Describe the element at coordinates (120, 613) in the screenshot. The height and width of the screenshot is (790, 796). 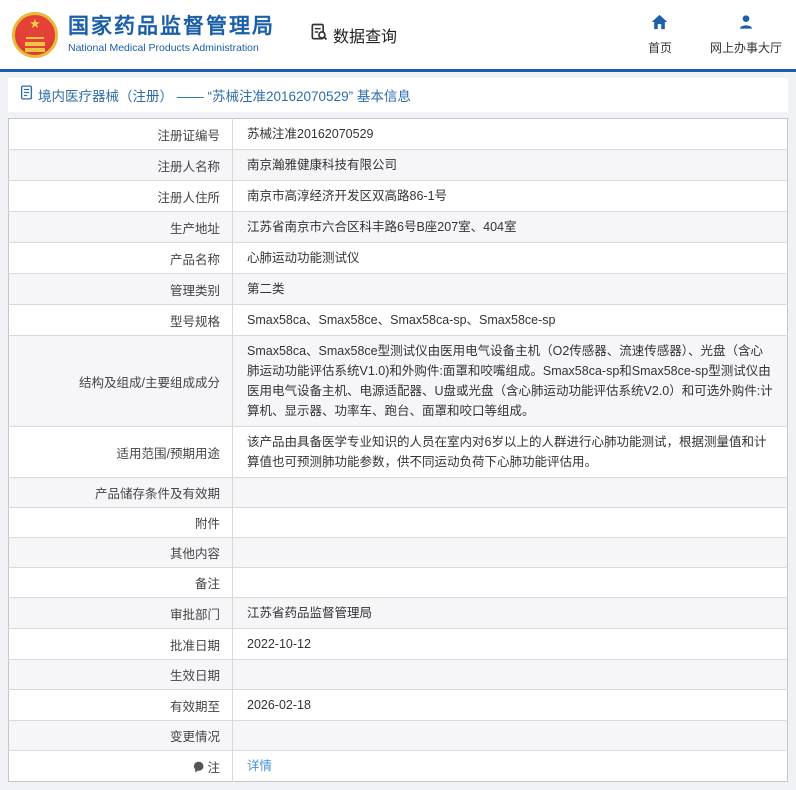
I see `row-label: 审批部门` at that location.